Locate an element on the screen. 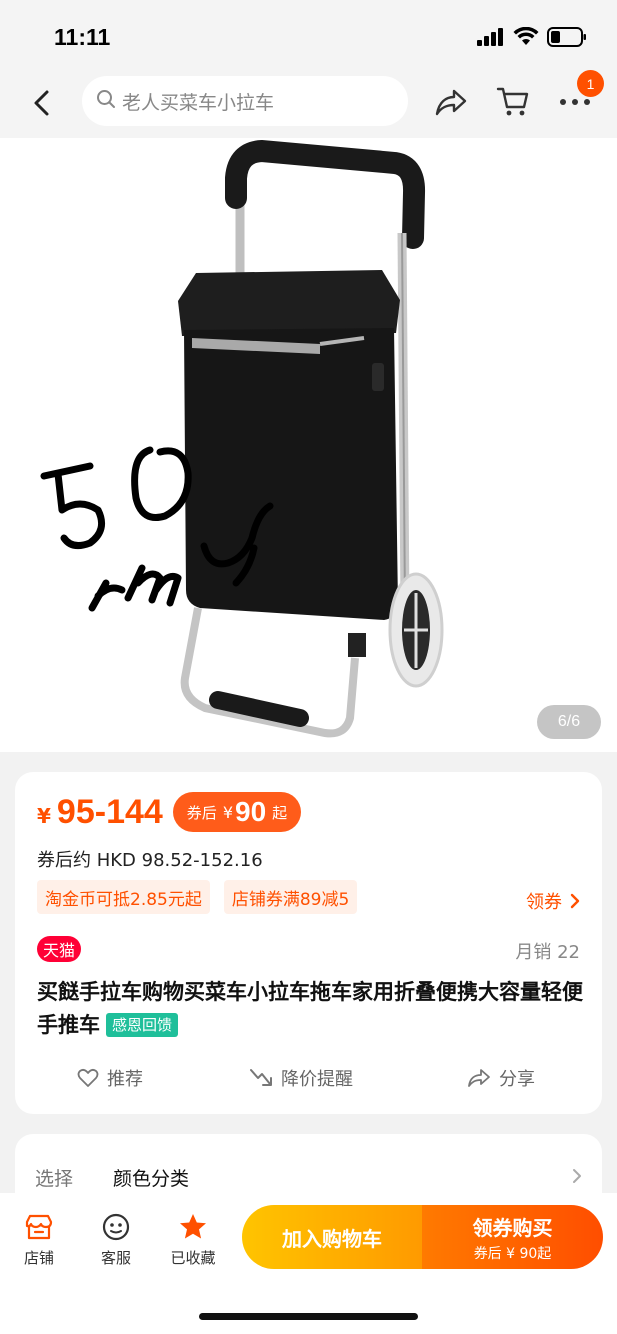 The height and width of the screenshot is (1334, 617). add-to-cart-button: 加入购物车 is located at coordinates (332, 1237).